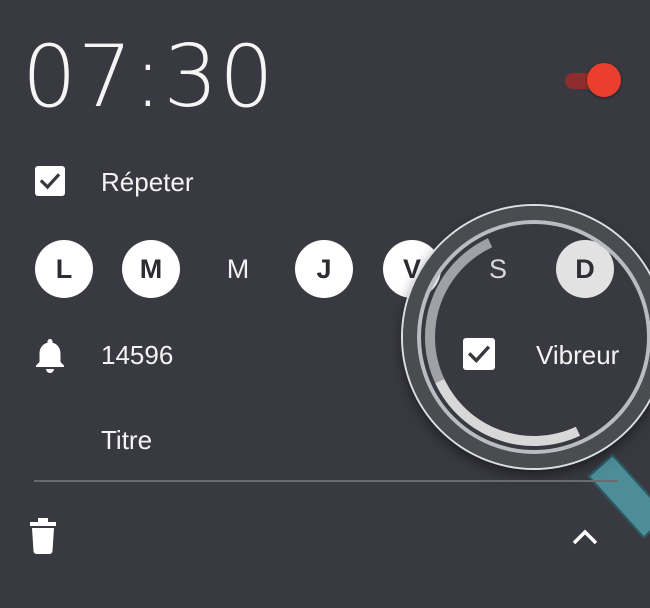 This screenshot has width=650, height=608. What do you see at coordinates (50, 355) in the screenshot?
I see `bell-icon` at bounding box center [50, 355].